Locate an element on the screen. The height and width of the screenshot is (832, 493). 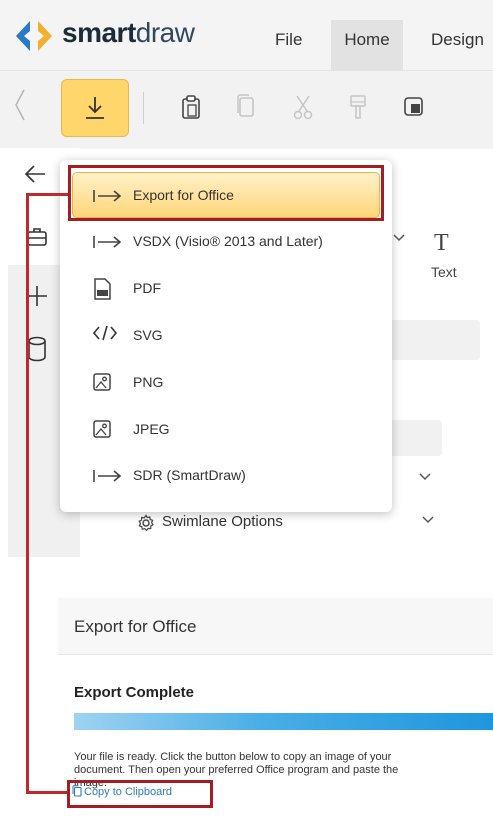
format-painter-icon is located at coordinates (358, 107).